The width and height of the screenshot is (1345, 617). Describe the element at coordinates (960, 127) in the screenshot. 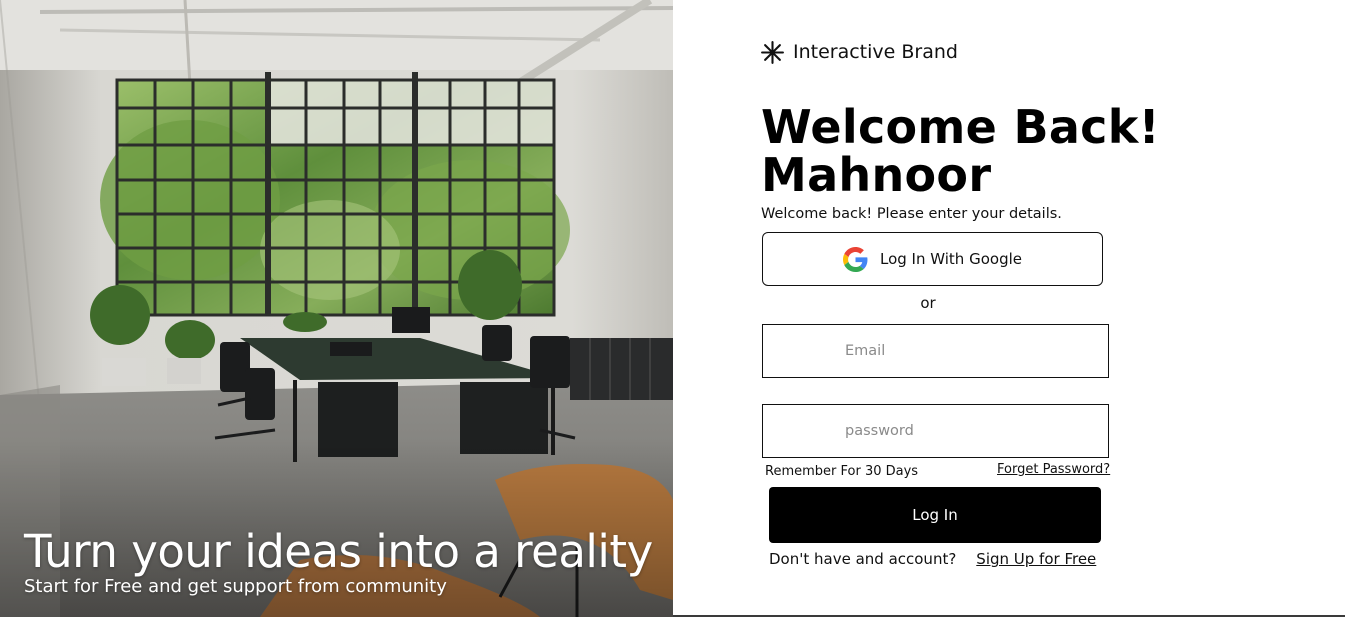

I see `welcome-heading: Welcome Back!` at that location.